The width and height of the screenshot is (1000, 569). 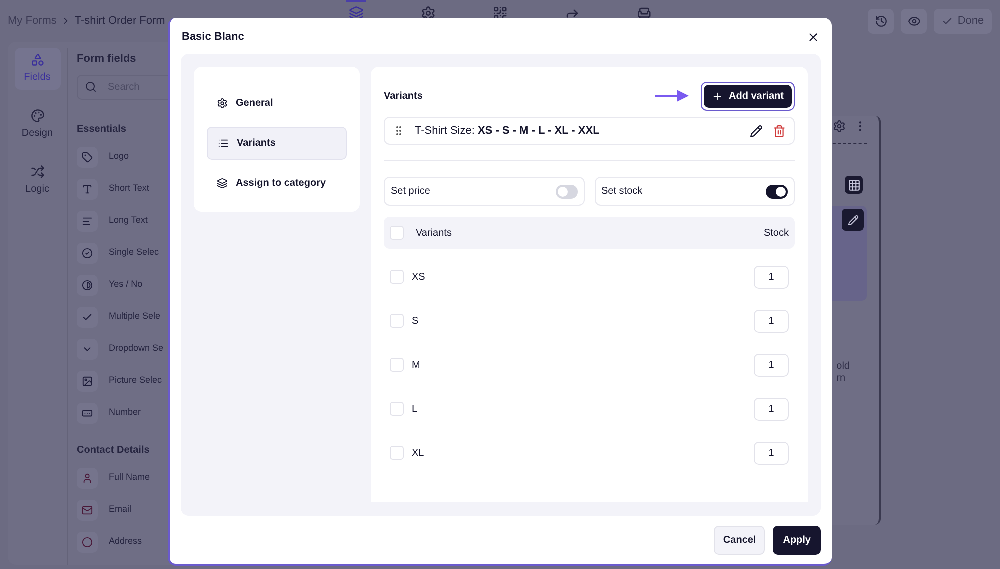 What do you see at coordinates (37, 172) in the screenshot?
I see `shuffle-icon` at bounding box center [37, 172].